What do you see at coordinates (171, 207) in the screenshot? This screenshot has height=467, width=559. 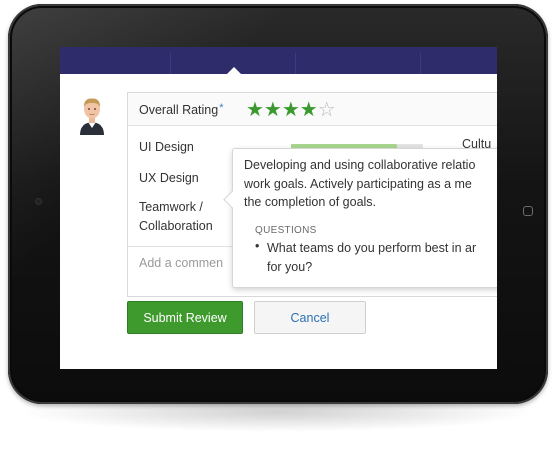 I see `skill-teamwork: Teamwork /` at bounding box center [171, 207].